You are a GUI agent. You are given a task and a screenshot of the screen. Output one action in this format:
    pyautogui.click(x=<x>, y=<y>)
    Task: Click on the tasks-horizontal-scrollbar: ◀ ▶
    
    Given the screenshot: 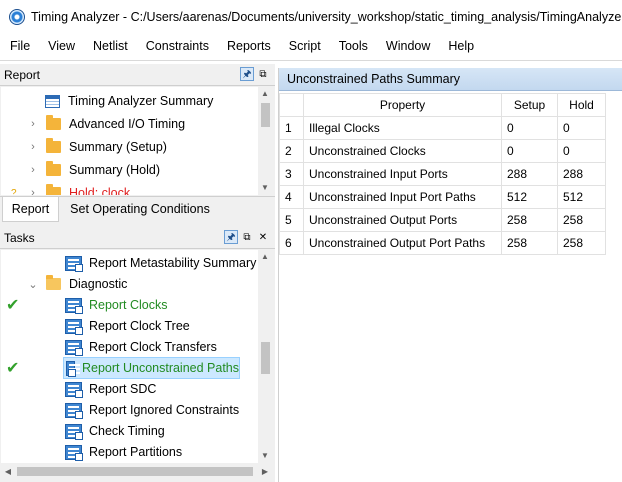 What is the action you would take?
    pyautogui.click(x=136, y=471)
    